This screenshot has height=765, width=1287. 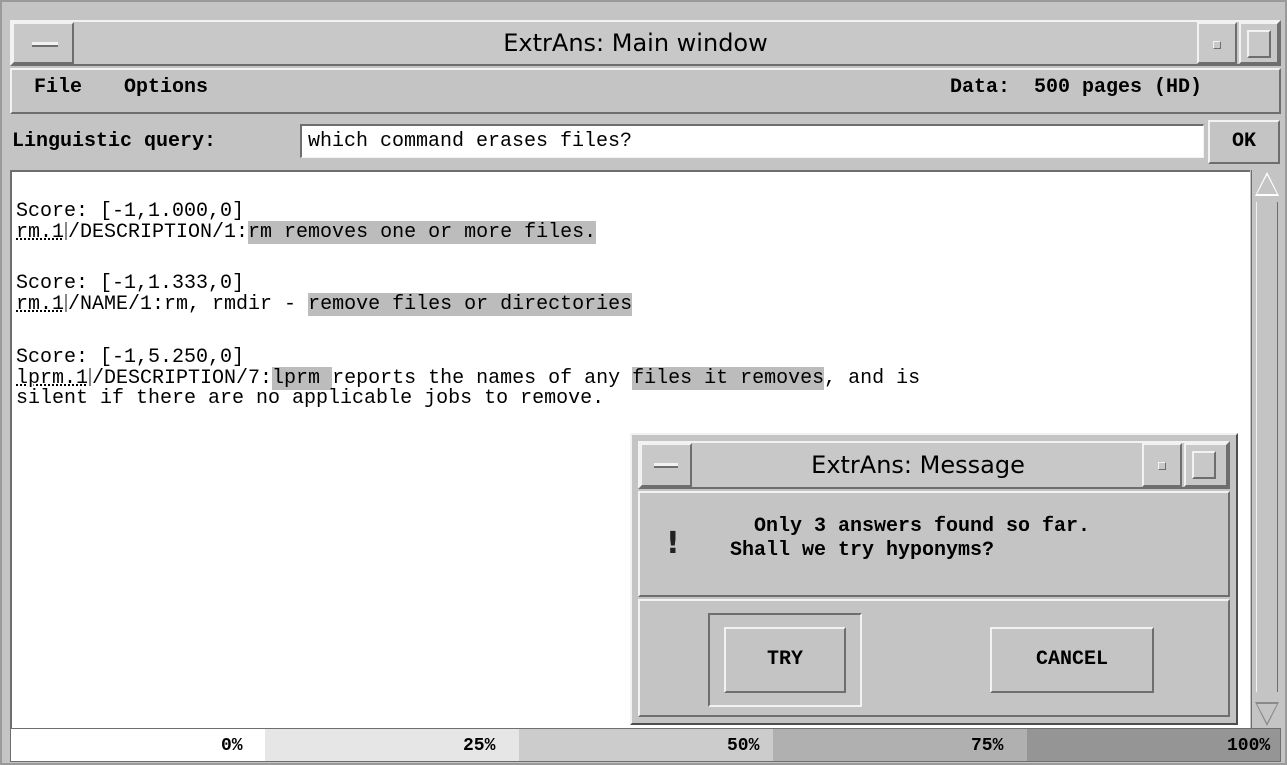 What do you see at coordinates (635, 43) in the screenshot?
I see `window-title: ExtrAns: Main window` at bounding box center [635, 43].